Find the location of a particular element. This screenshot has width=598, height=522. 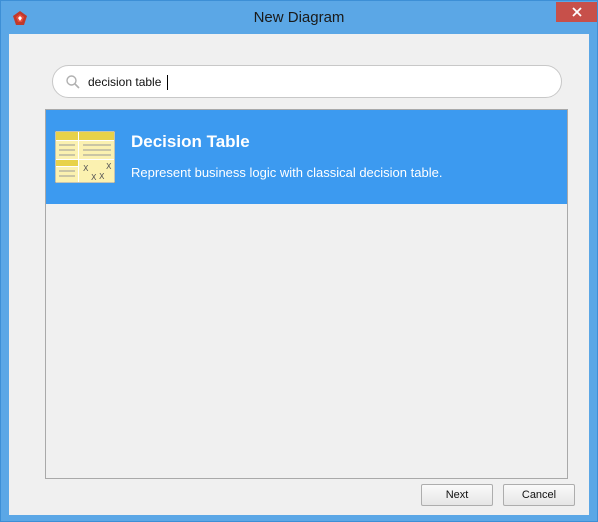

window-title: New Diagram is located at coordinates (299, 17).